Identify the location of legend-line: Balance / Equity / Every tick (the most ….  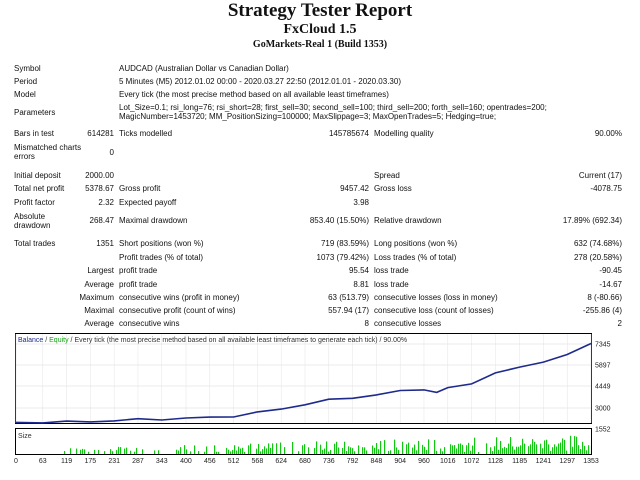
(212, 340).